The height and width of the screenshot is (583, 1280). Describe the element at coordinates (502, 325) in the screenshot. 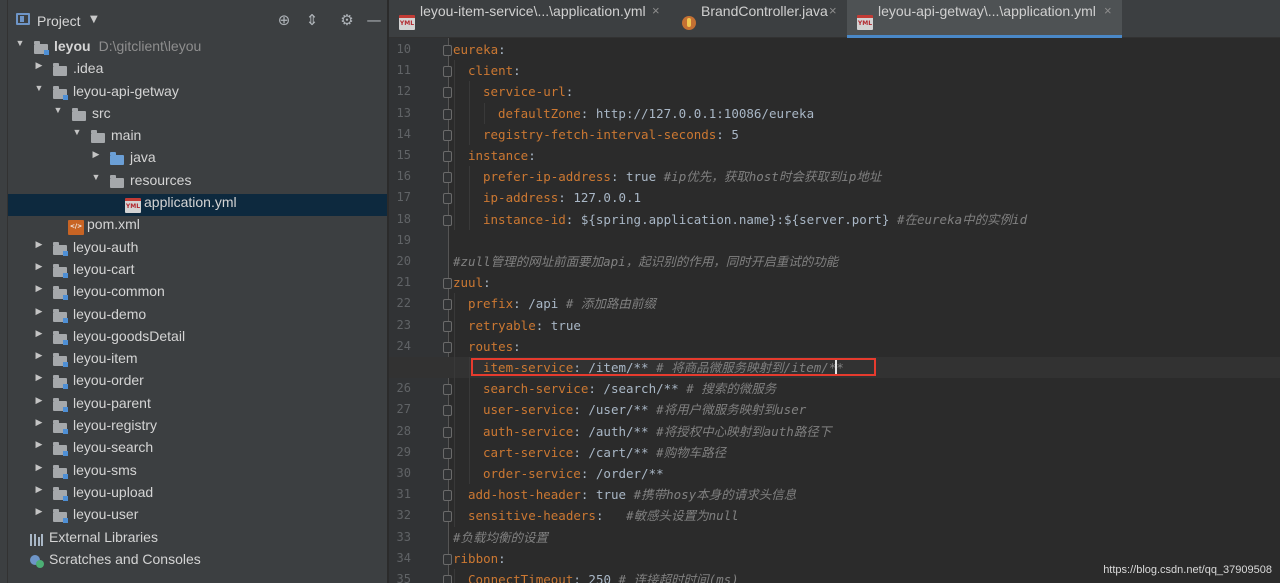

I see `yaml-key: retryable` at that location.